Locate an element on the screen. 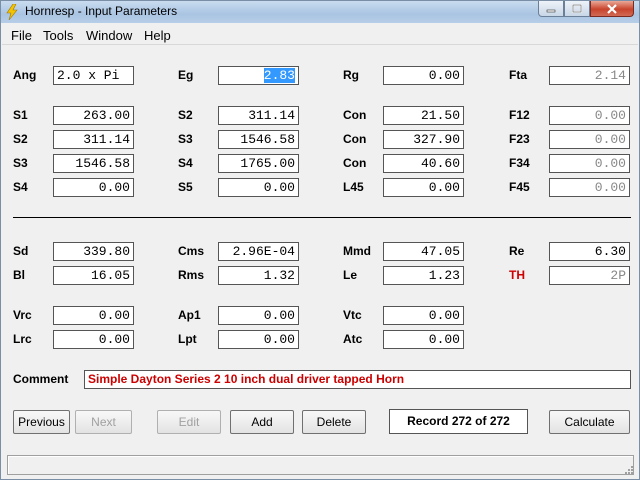  label-mmd: Mmd is located at coordinates (357, 251).